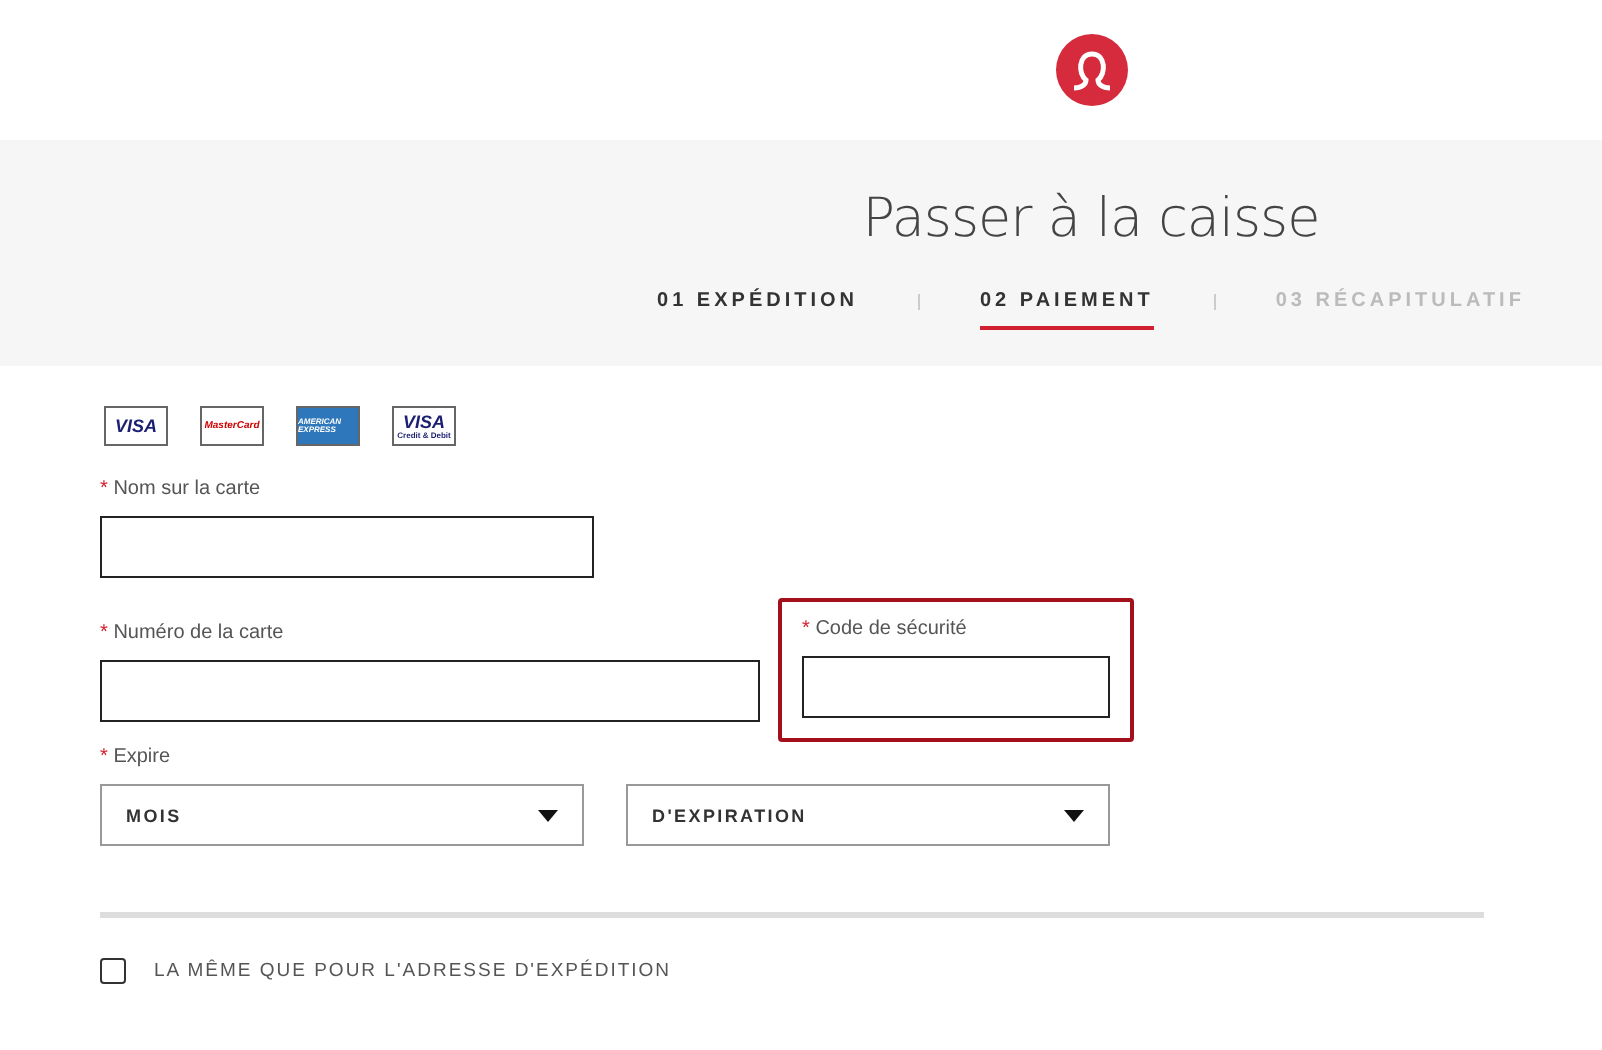 The image size is (1602, 1050). What do you see at coordinates (1067, 310) in the screenshot?
I see `checkout-step: 02 PAIEMENT` at bounding box center [1067, 310].